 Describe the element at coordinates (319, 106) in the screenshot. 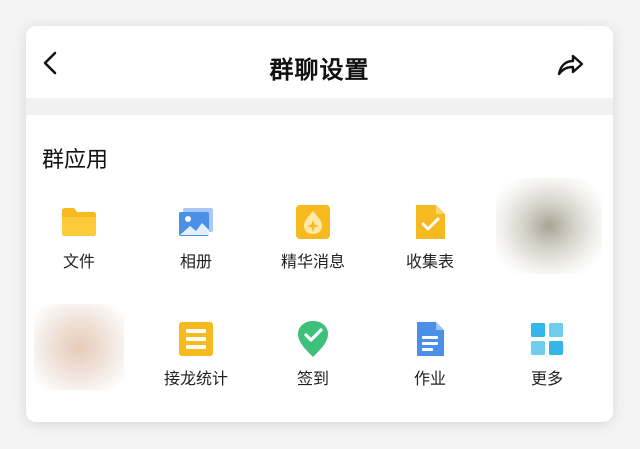

I see `section-divider` at that location.